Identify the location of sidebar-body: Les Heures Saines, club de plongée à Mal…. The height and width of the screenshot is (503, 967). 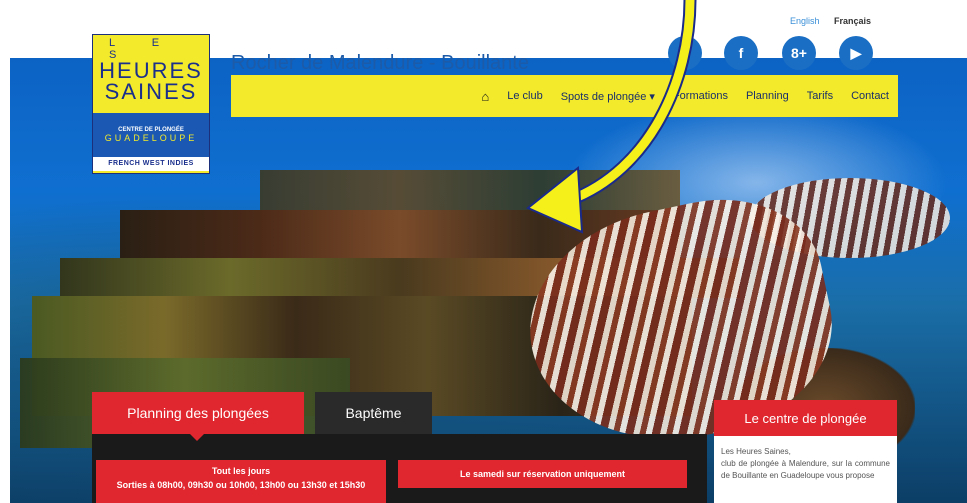
(805, 469).